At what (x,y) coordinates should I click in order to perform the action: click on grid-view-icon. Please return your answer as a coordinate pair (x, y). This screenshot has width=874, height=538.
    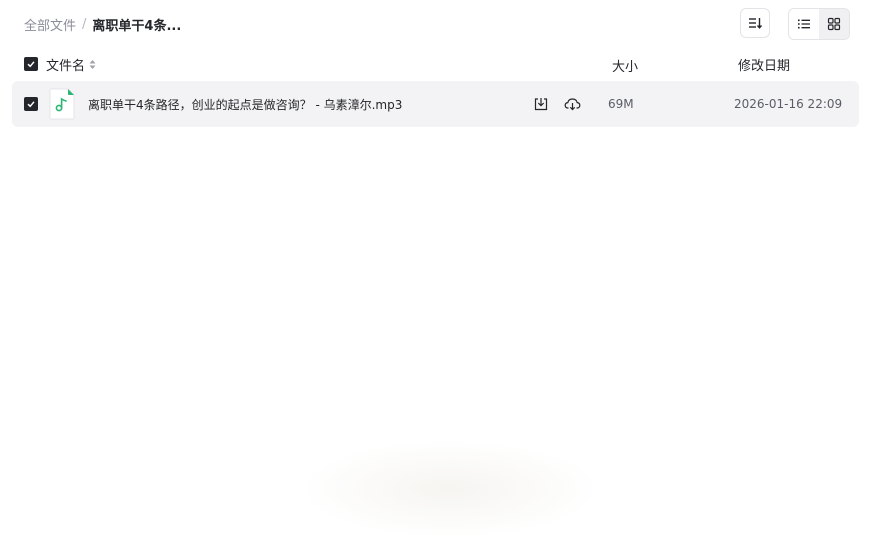
    Looking at the image, I should click on (834, 24).